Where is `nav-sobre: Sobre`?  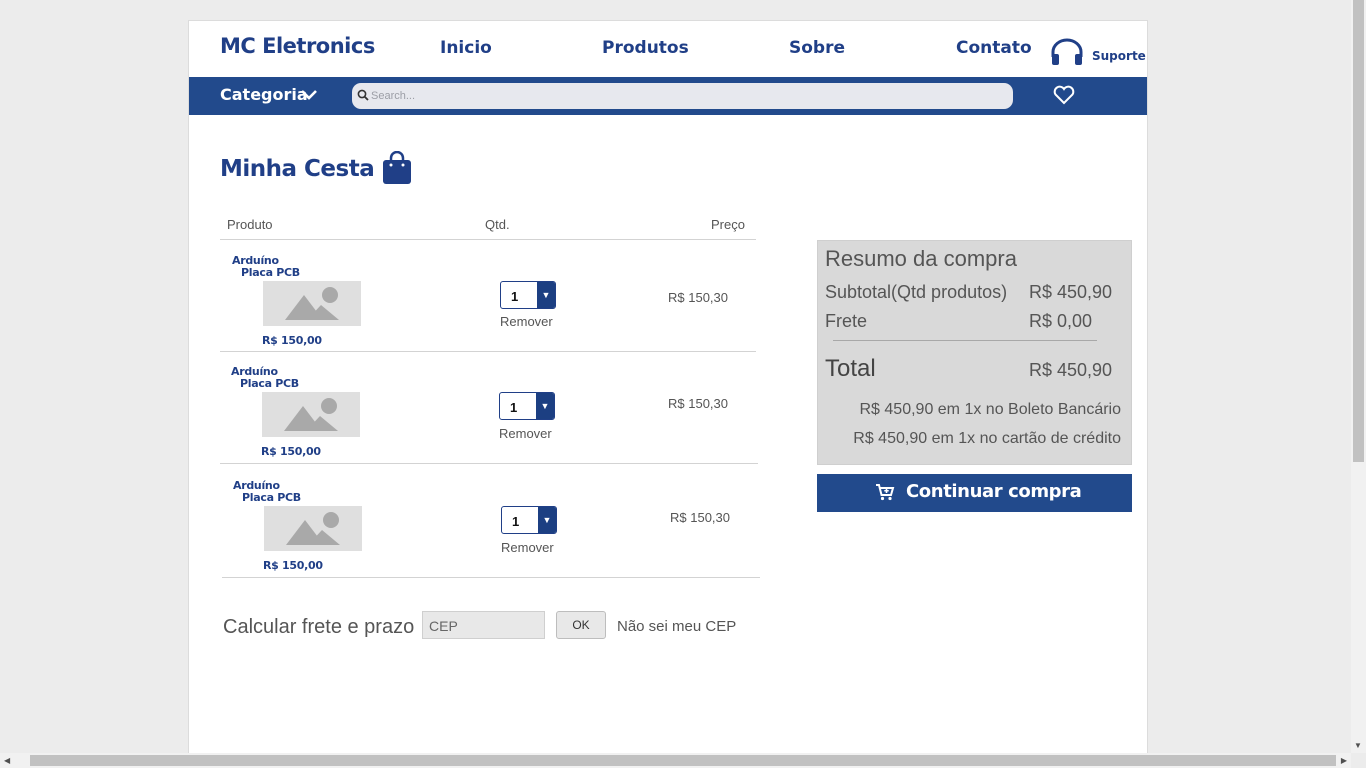 nav-sobre: Sobre is located at coordinates (817, 48).